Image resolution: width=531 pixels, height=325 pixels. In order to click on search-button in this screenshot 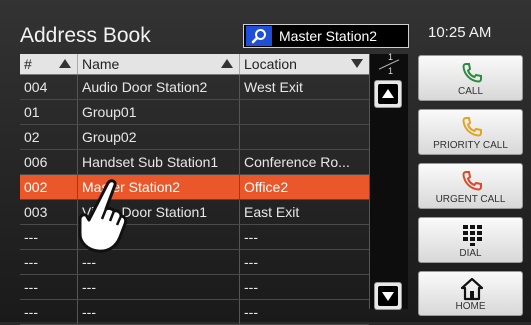, I will do `click(259, 36)`.